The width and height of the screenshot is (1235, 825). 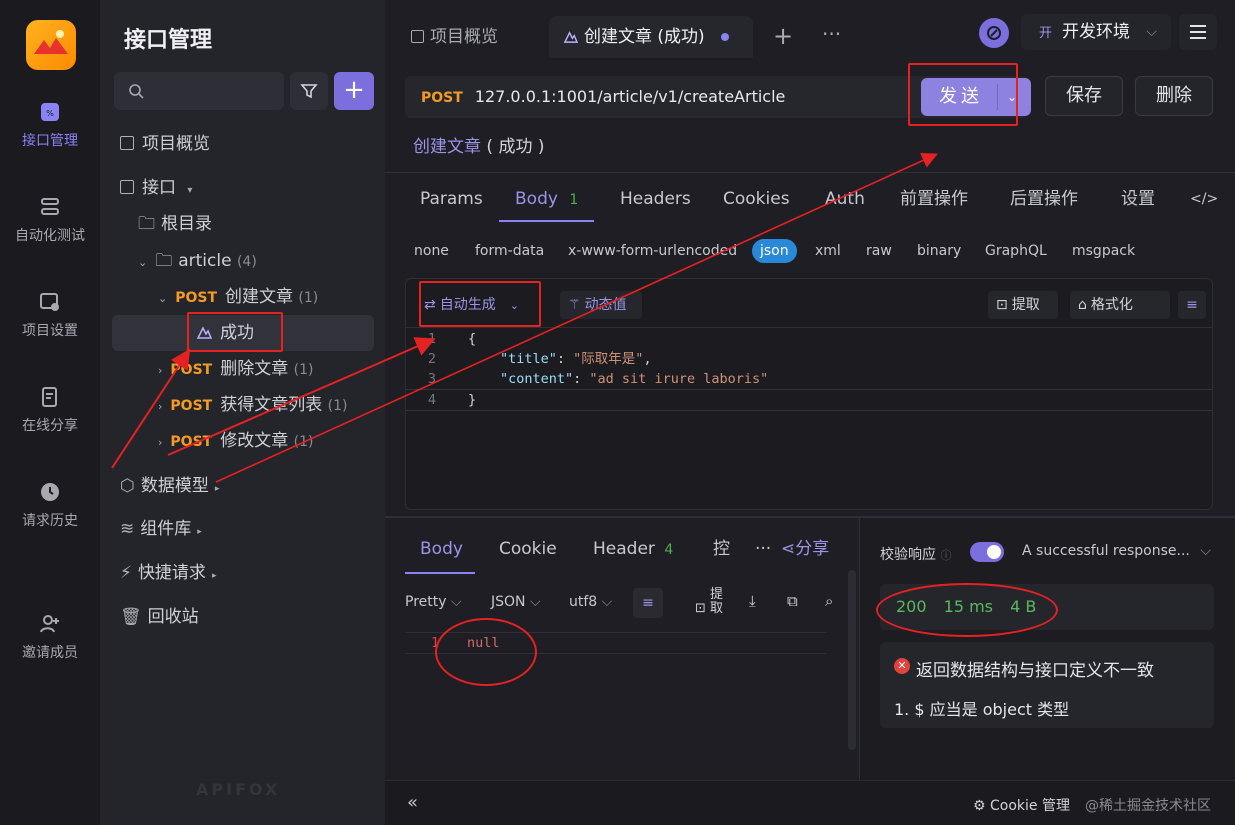 What do you see at coordinates (1084, 96) in the screenshot?
I see `save-button: 保存` at bounding box center [1084, 96].